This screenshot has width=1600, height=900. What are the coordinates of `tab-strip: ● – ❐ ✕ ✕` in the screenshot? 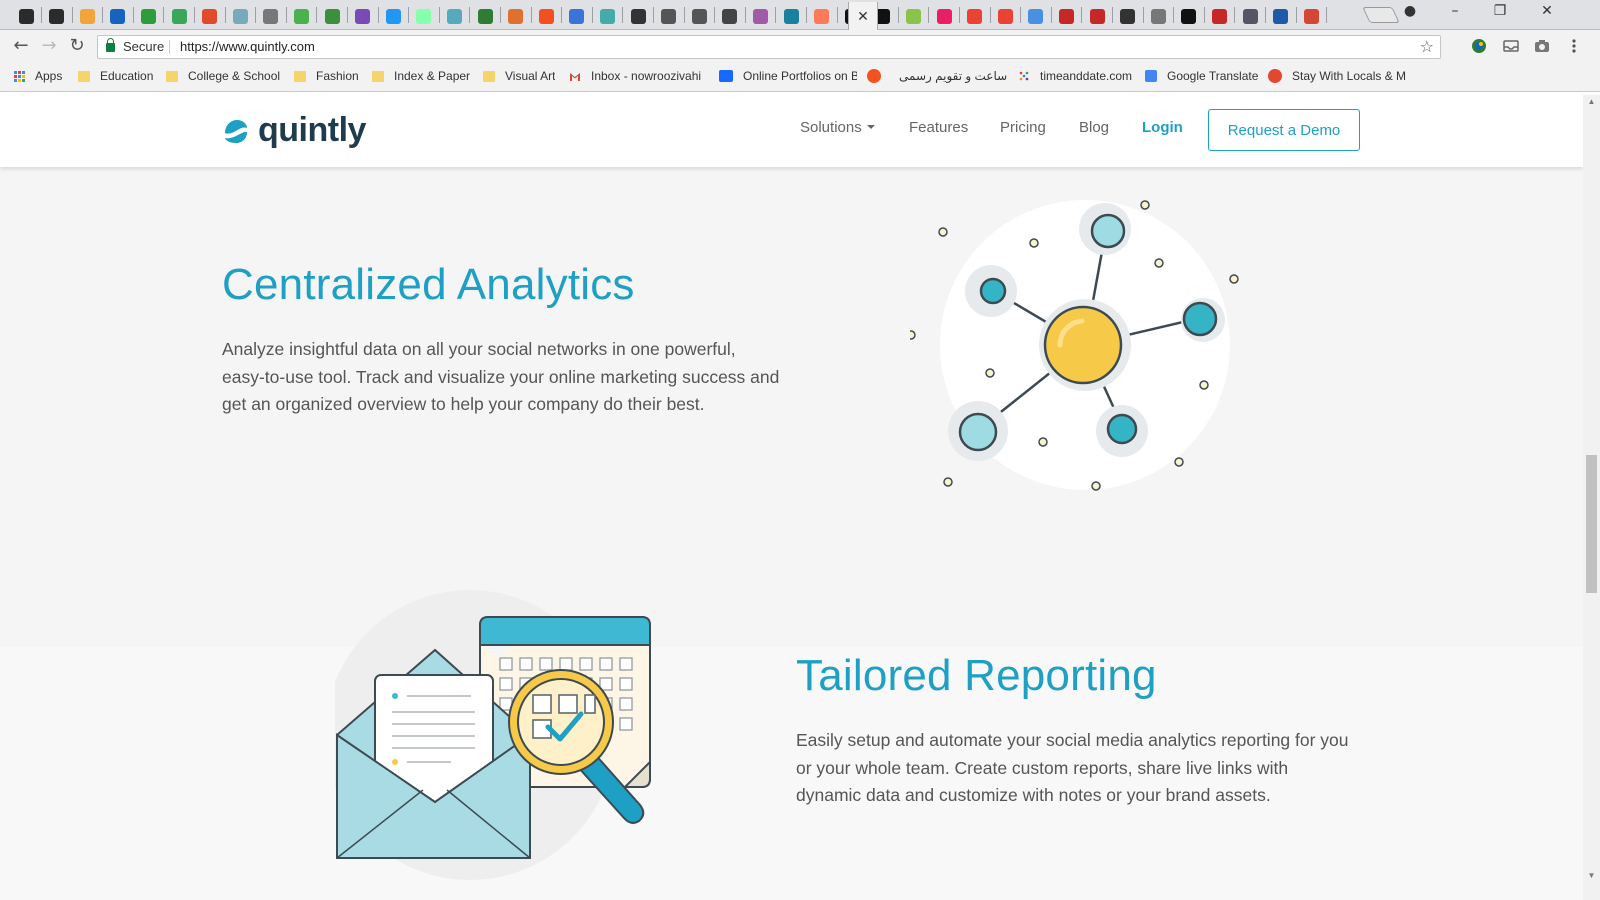 It's located at (800, 15).